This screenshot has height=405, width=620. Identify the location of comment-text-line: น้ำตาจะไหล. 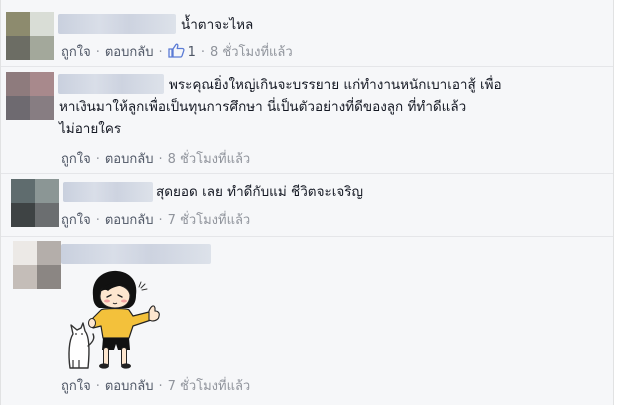
(217, 25).